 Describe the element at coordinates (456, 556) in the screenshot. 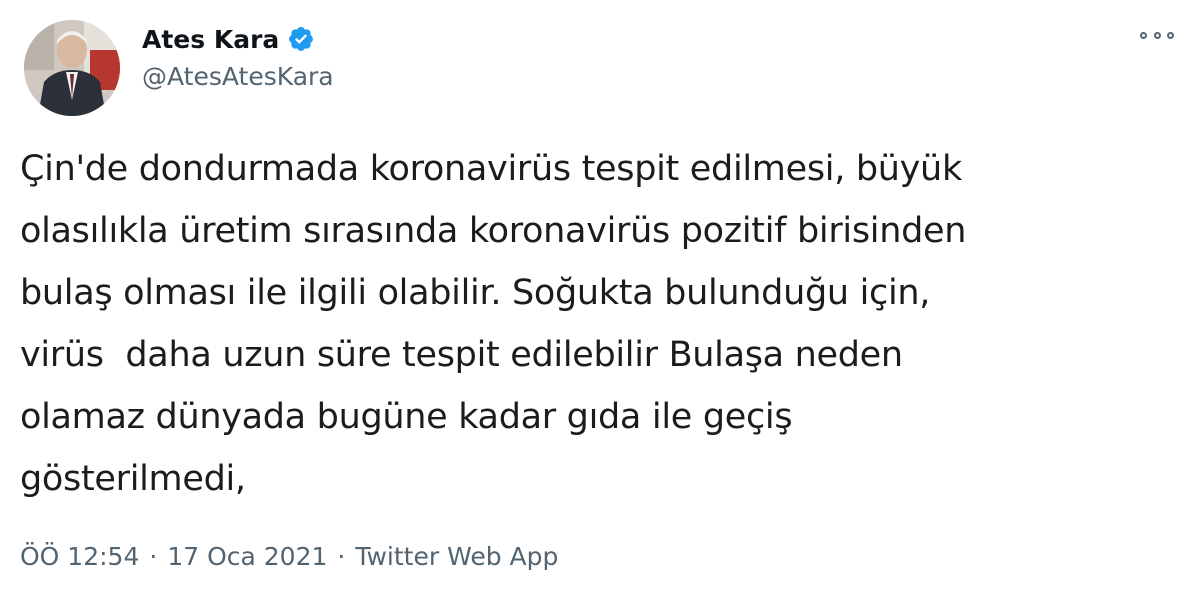

I see `tweet-source: Twitter Web App` at that location.